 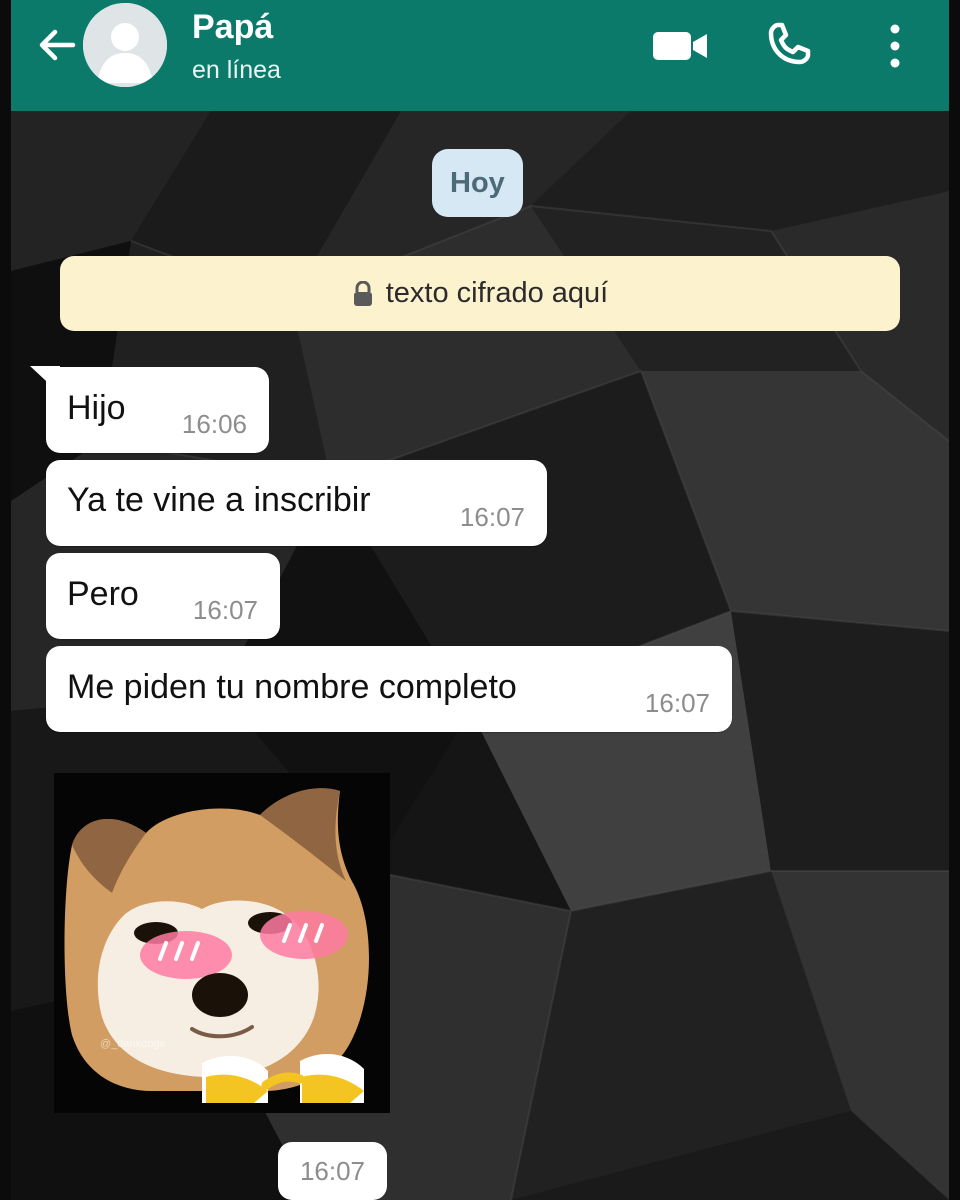 I want to click on blushing-shiba-dog-sticker, so click(x=222, y=943).